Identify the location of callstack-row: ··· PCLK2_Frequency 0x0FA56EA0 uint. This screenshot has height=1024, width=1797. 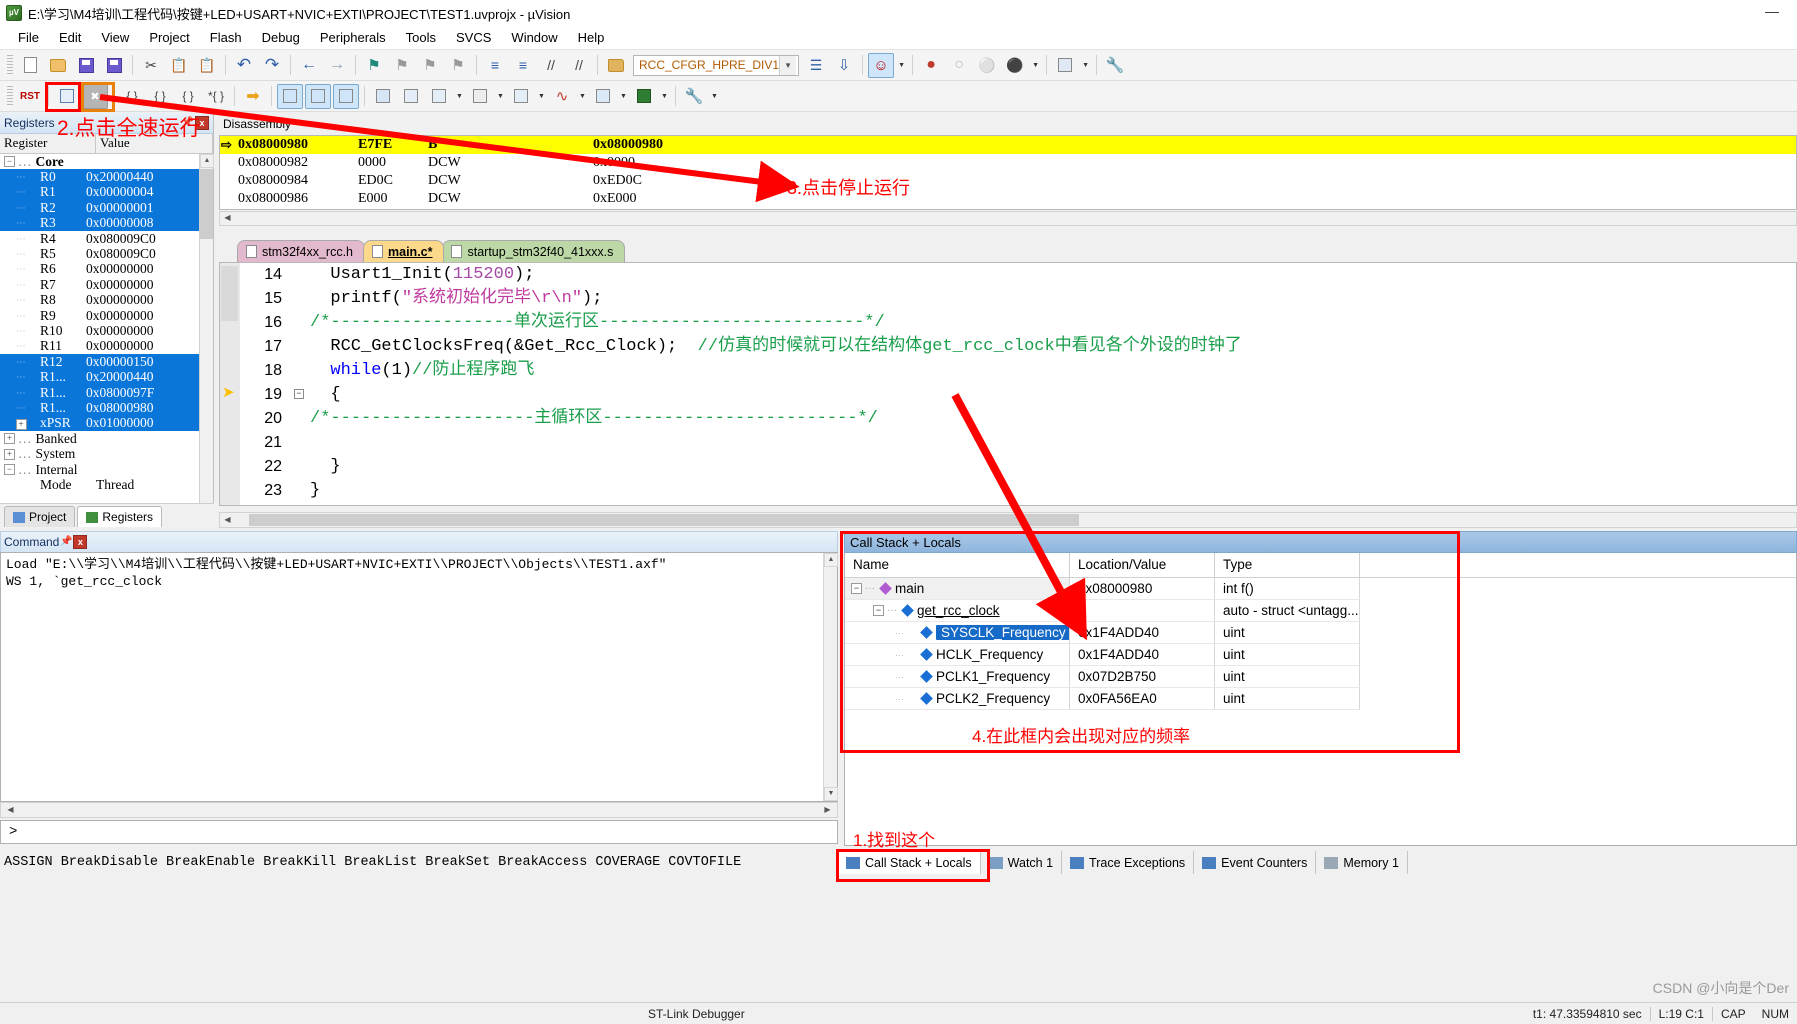
(1320, 699).